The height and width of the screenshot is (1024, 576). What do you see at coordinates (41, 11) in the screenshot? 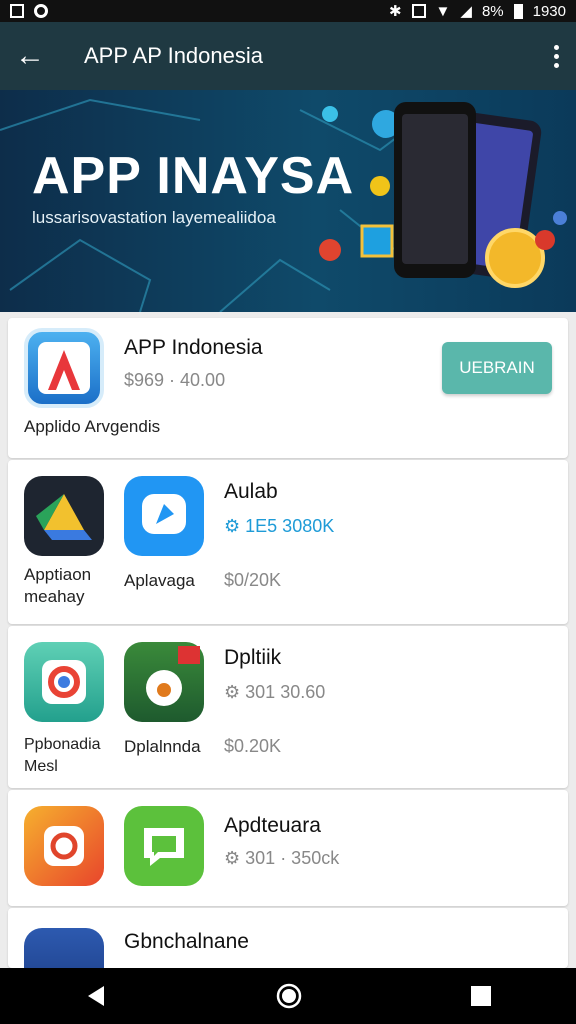
I see `sync-icon` at bounding box center [41, 11].